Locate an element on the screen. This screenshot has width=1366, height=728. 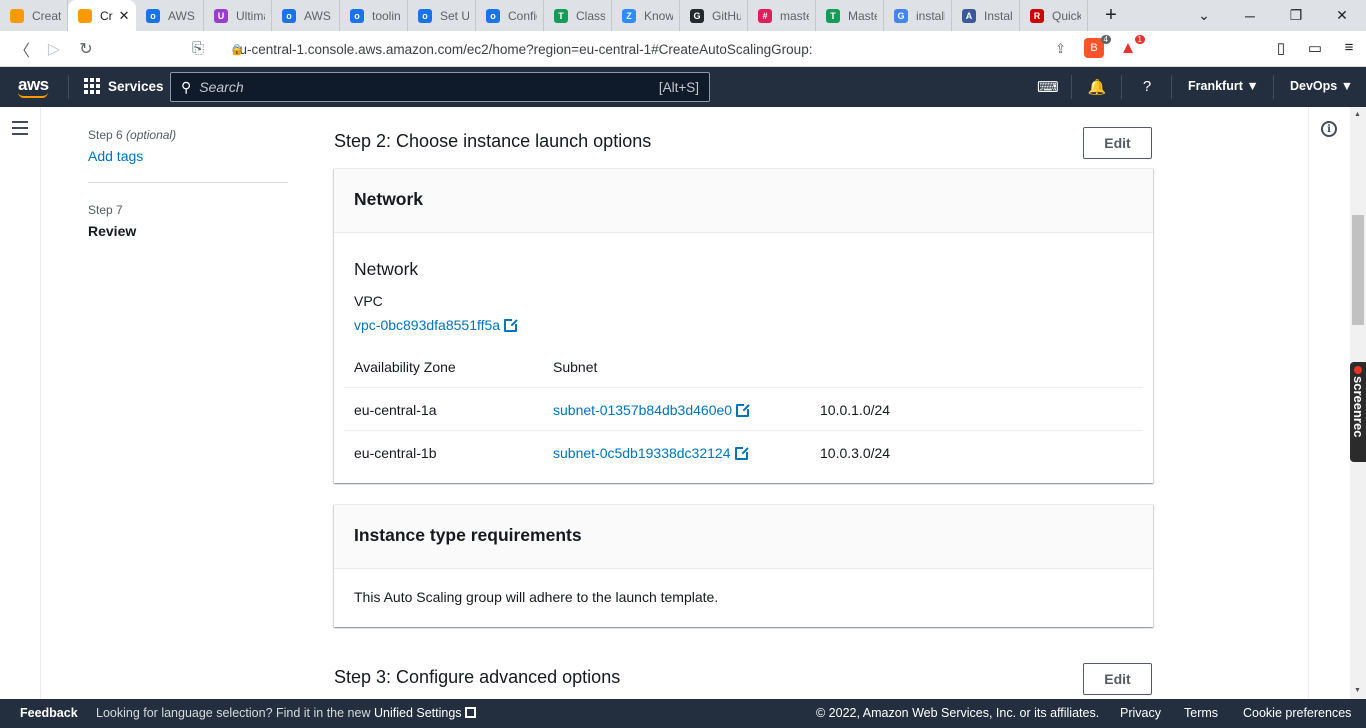
browser-tab: Create is located at coordinates (34, 15).